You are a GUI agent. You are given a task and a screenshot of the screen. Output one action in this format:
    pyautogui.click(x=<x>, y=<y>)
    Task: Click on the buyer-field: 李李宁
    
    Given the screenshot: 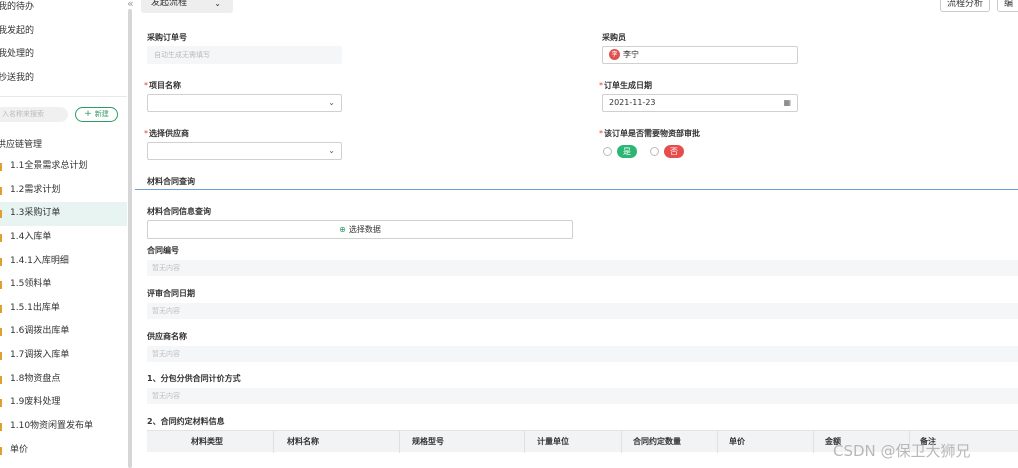 What is the action you would take?
    pyautogui.click(x=700, y=55)
    